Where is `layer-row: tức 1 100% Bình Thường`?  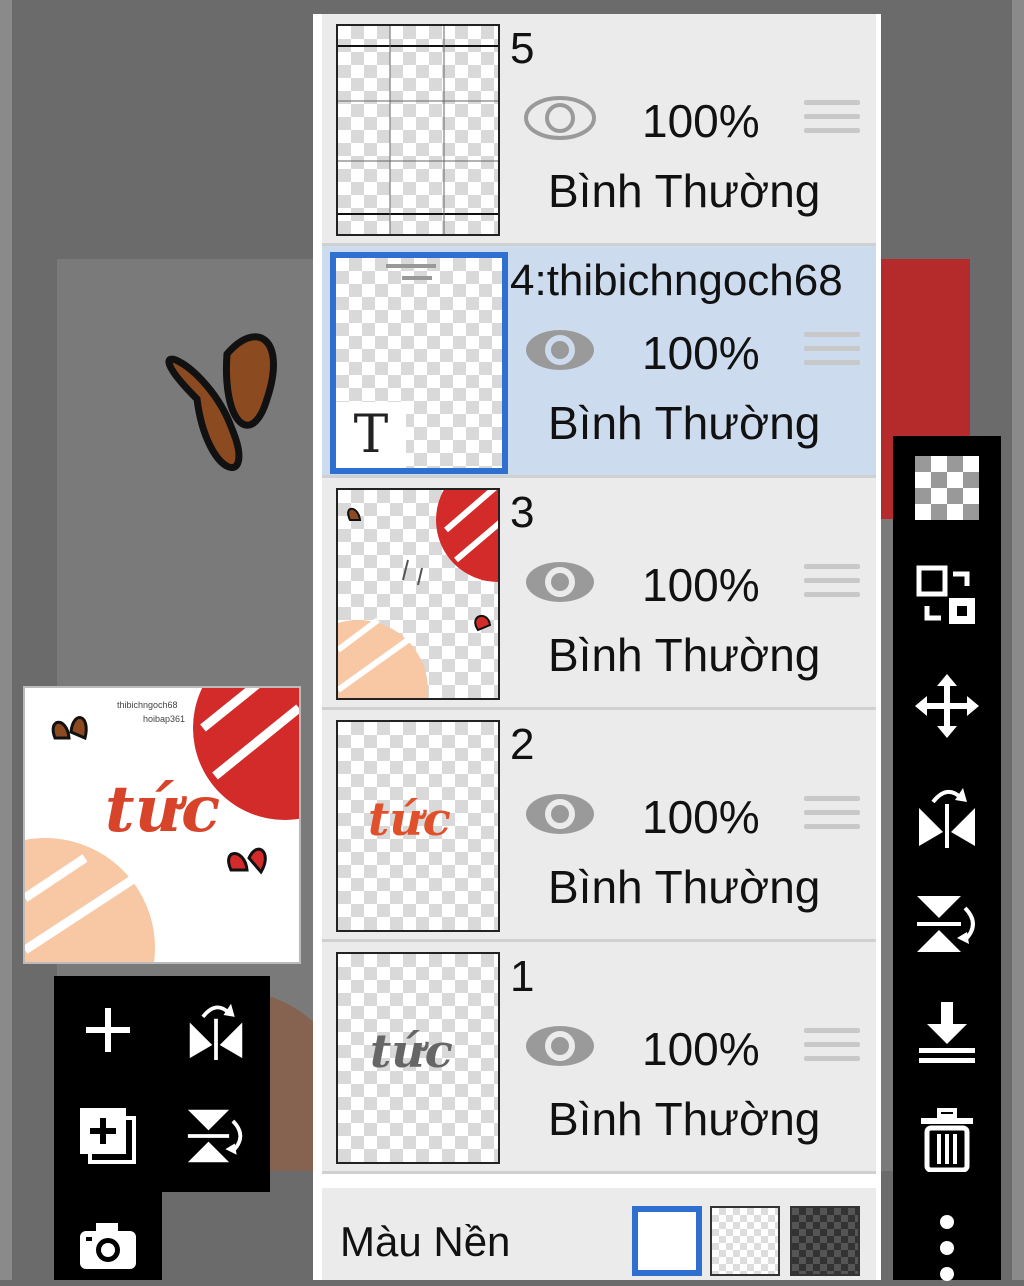 layer-row: tức 1 100% Bình Thường is located at coordinates (599, 1058).